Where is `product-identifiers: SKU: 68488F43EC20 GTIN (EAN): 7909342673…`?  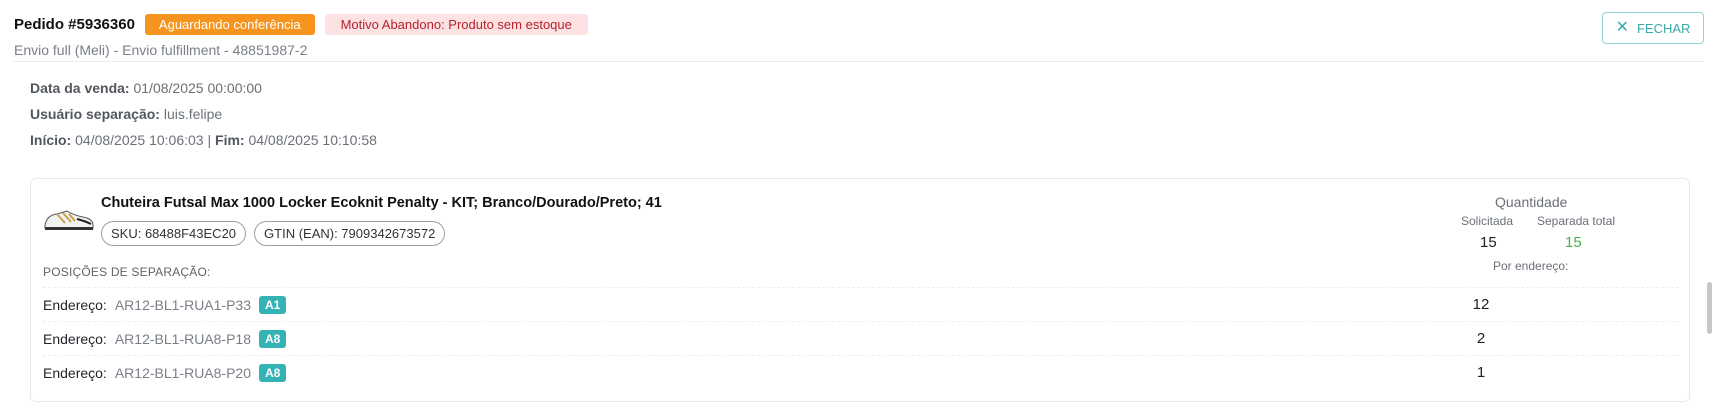
product-identifiers: SKU: 68488F43EC20 GTIN (EAN): 7909342673… is located at coordinates (273, 233).